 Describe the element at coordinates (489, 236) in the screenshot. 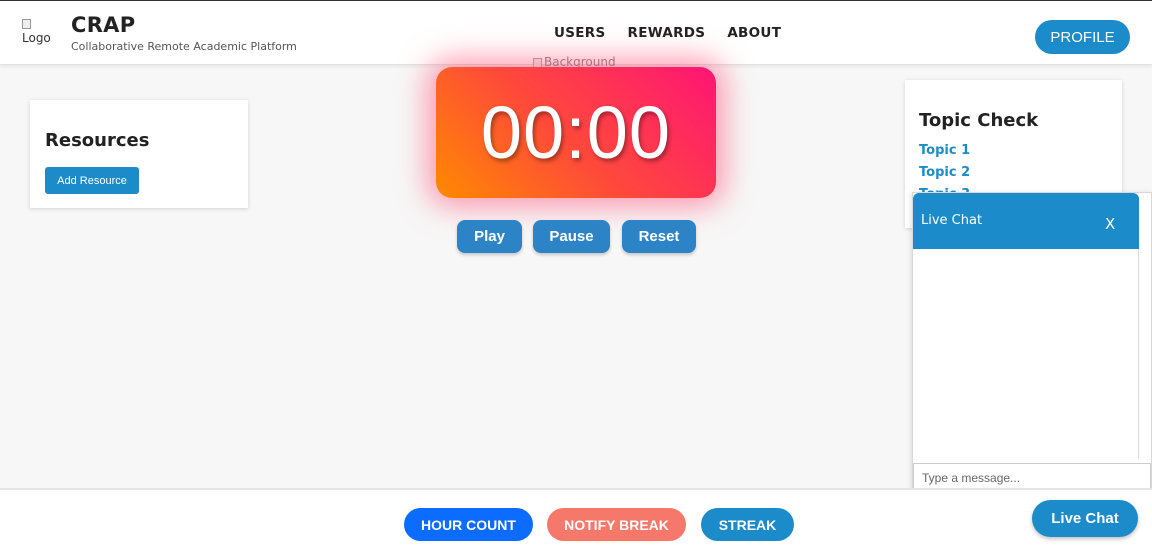

I see `play-button: Play` at that location.